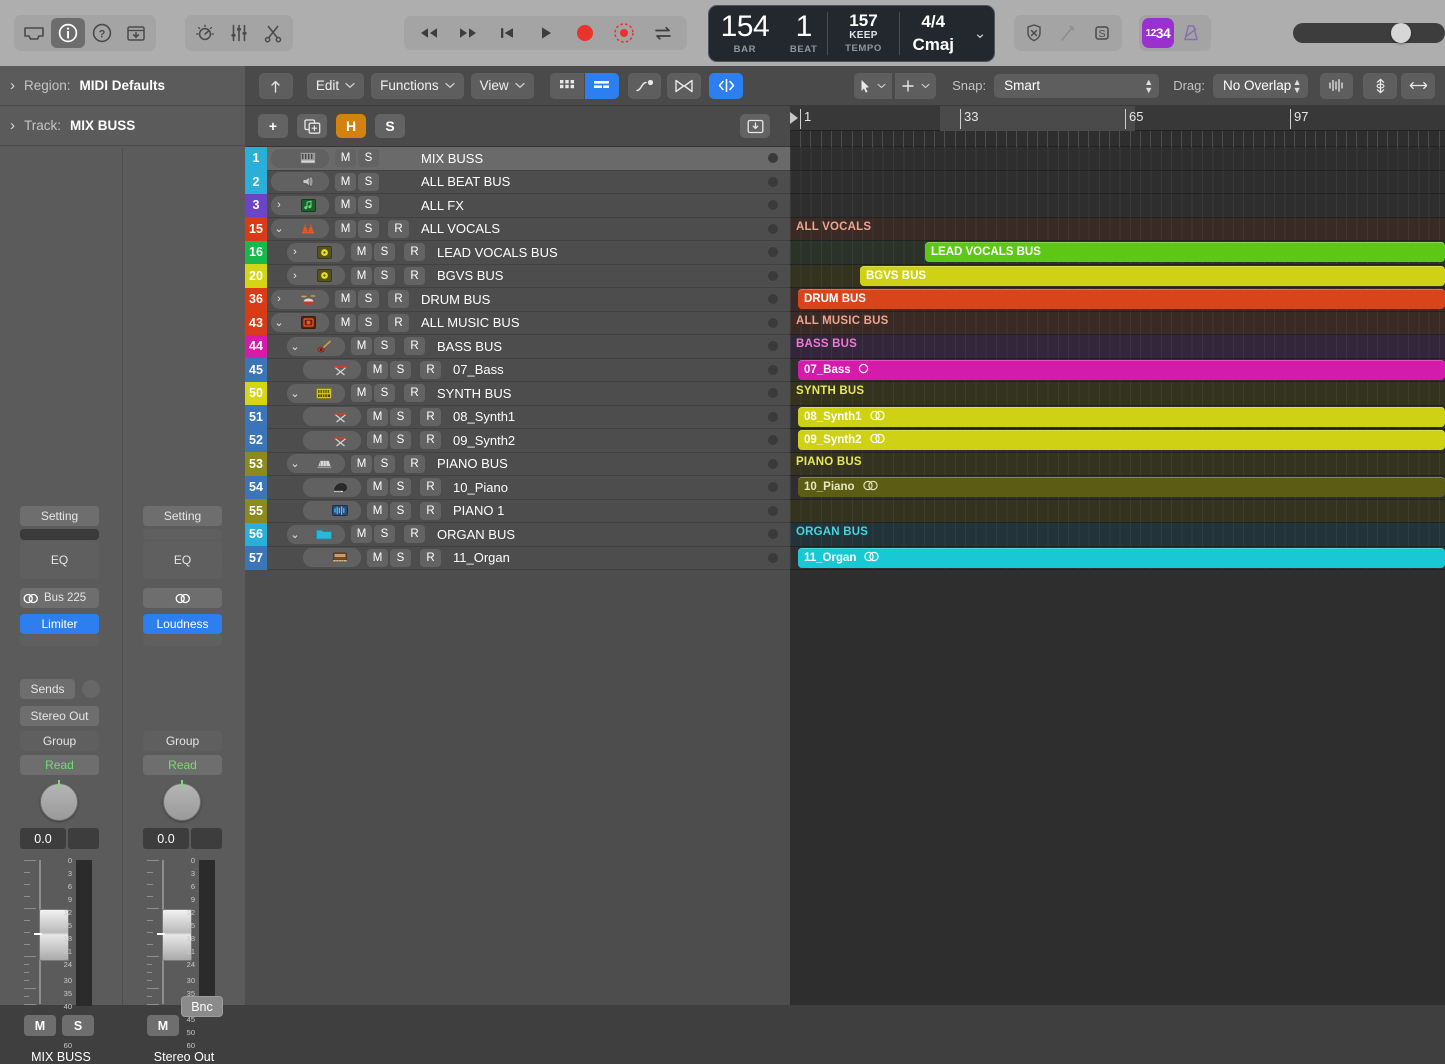 This screenshot has height=1064, width=1445. I want to click on region: 09_Synth2, so click(1121, 440).